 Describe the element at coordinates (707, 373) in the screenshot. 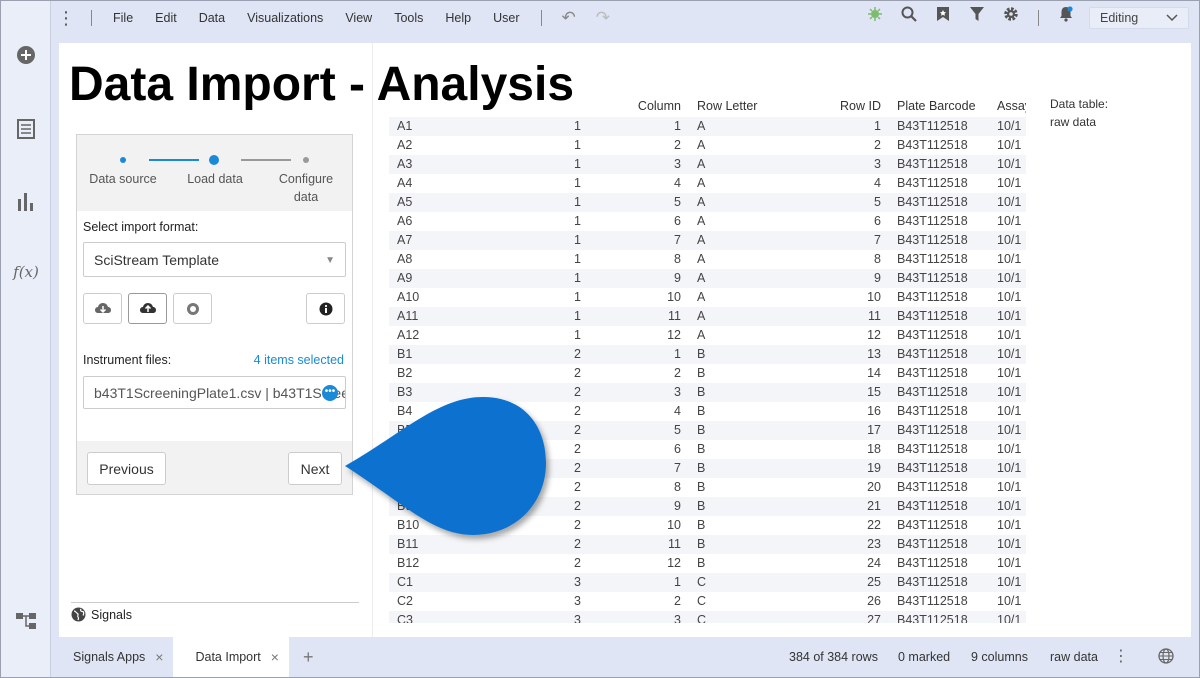

I see `table-row: B2 2 2 B 14 B43T112518 10/1` at that location.